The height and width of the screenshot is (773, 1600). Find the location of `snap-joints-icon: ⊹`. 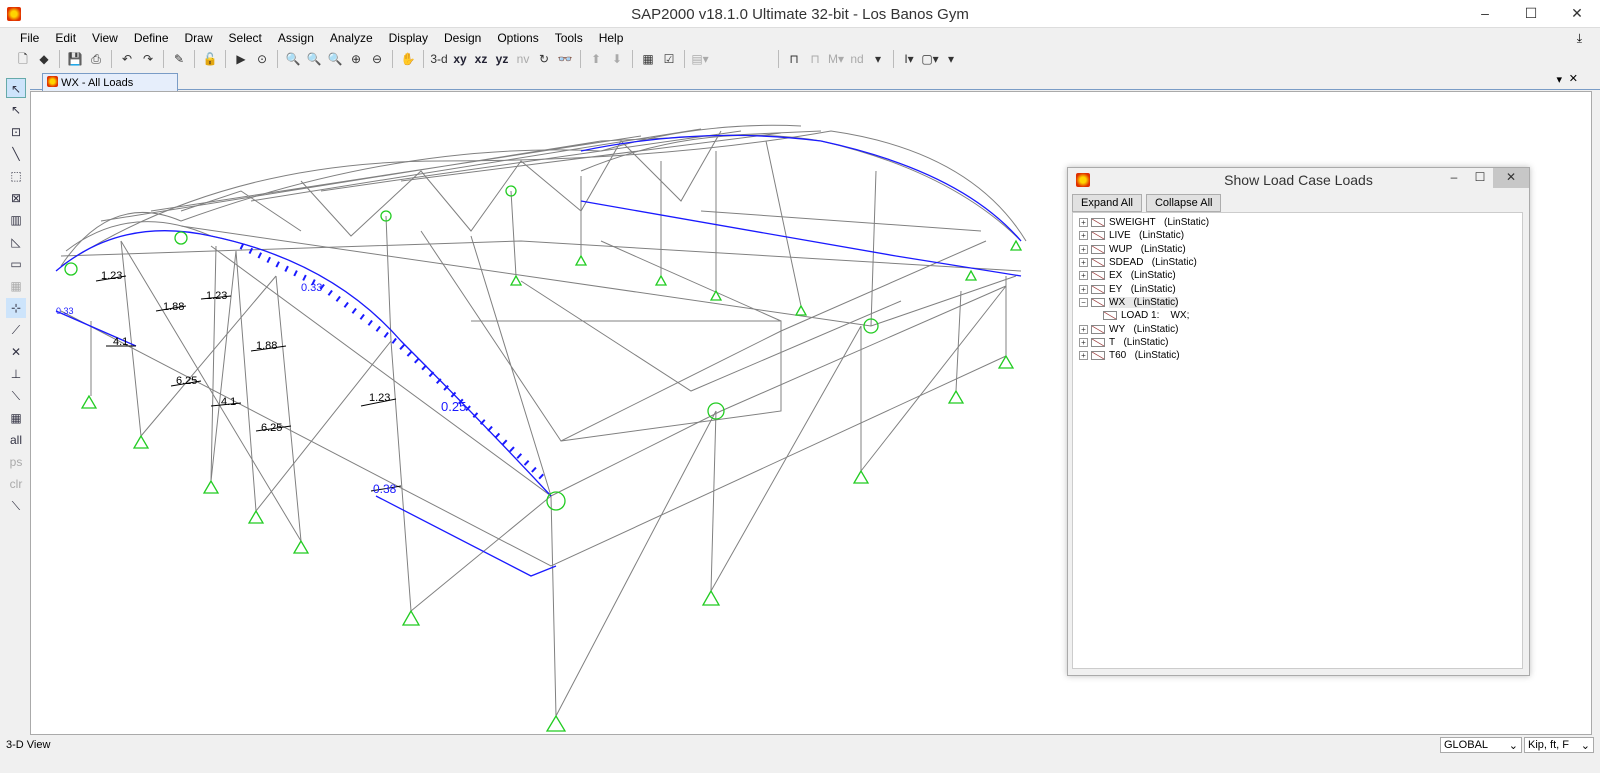

snap-joints-icon: ⊹ is located at coordinates (16, 308).